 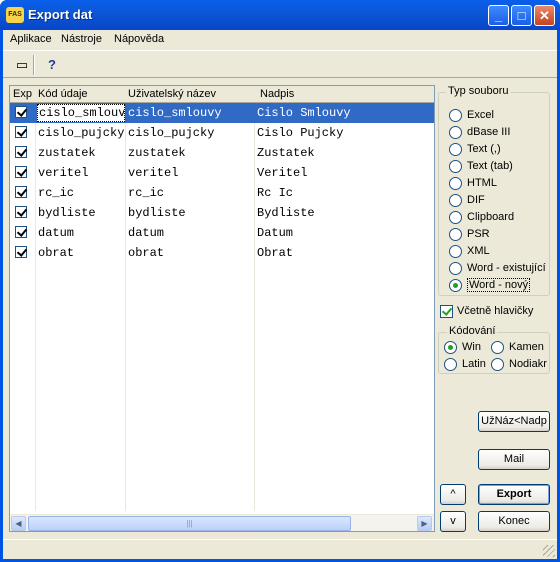 I want to click on radio-label: DIF, so click(x=476, y=200).